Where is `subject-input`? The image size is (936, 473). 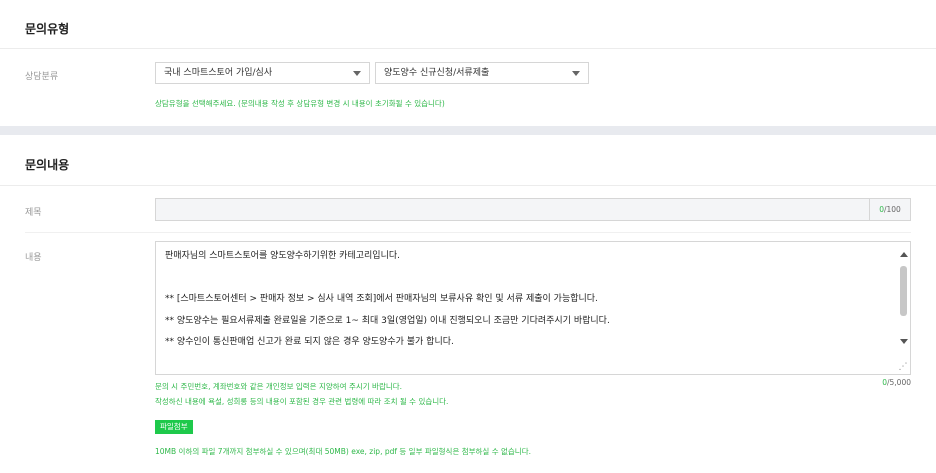
subject-input is located at coordinates (513, 211).